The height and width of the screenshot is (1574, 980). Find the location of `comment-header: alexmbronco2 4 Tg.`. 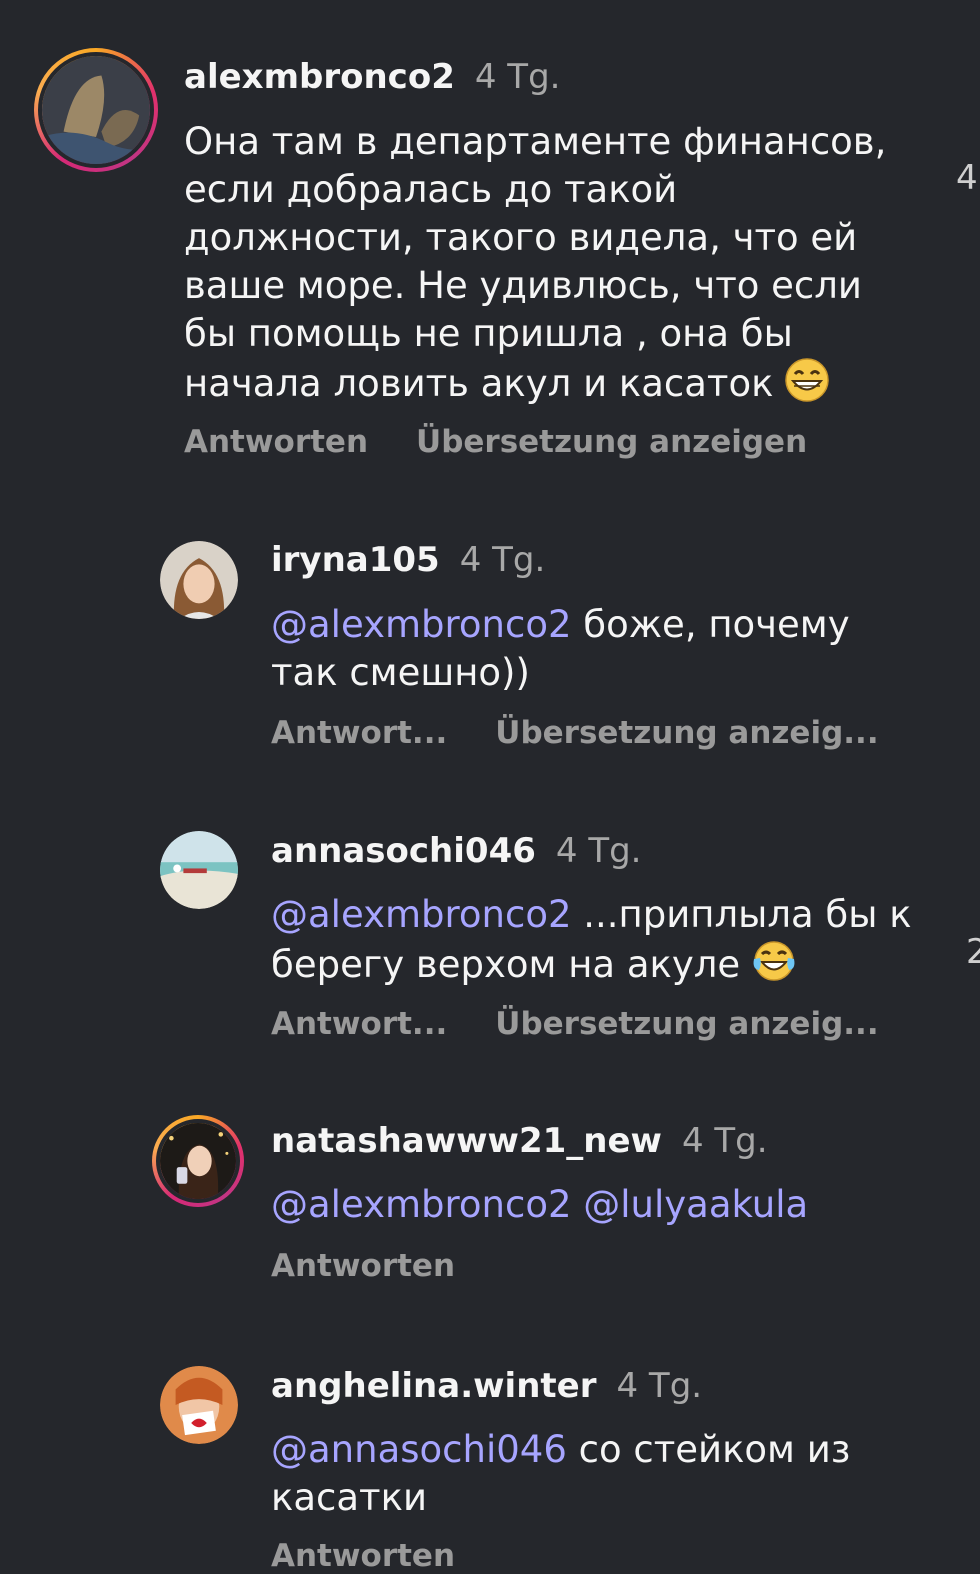

comment-header: alexmbronco2 4 Tg. is located at coordinates (372, 77).